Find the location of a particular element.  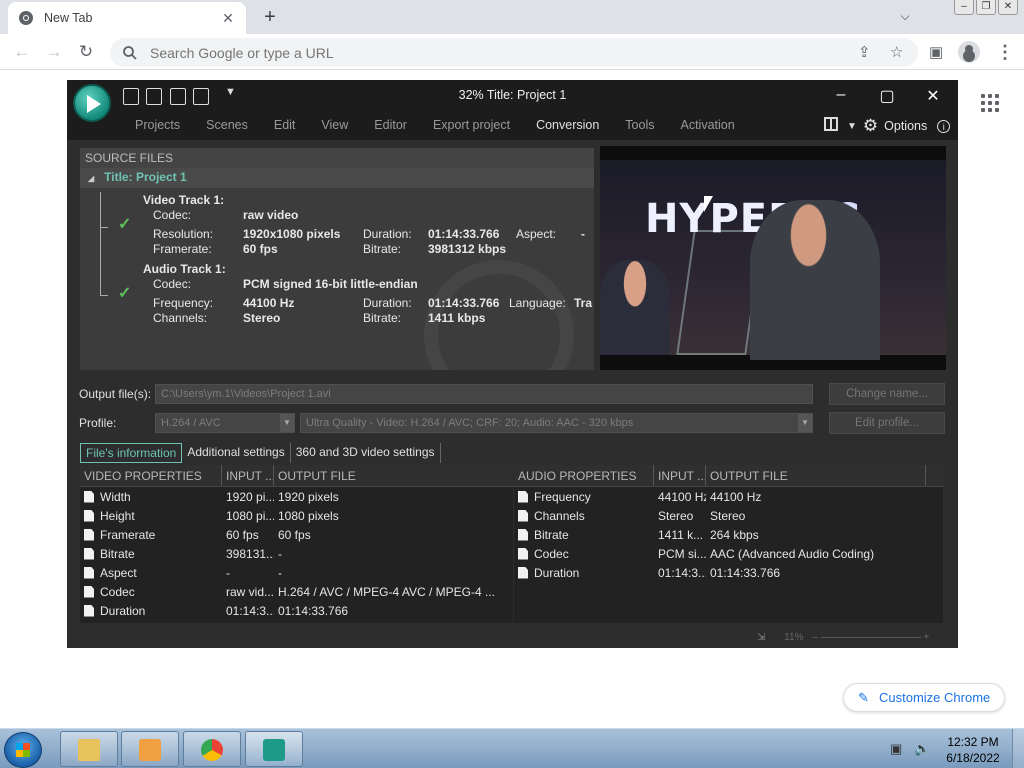

menu-view: View is located at coordinates (334, 125).